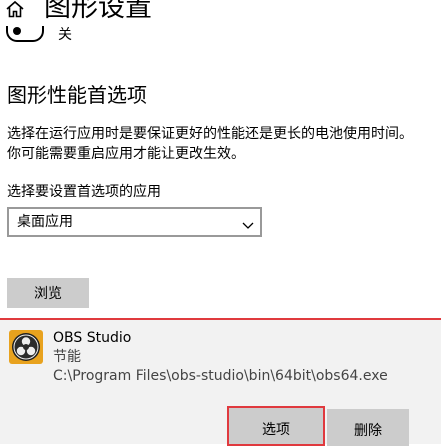 Image resolution: width=441 pixels, height=446 pixels. What do you see at coordinates (65, 35) in the screenshot?
I see `toggle-label: 关` at bounding box center [65, 35].